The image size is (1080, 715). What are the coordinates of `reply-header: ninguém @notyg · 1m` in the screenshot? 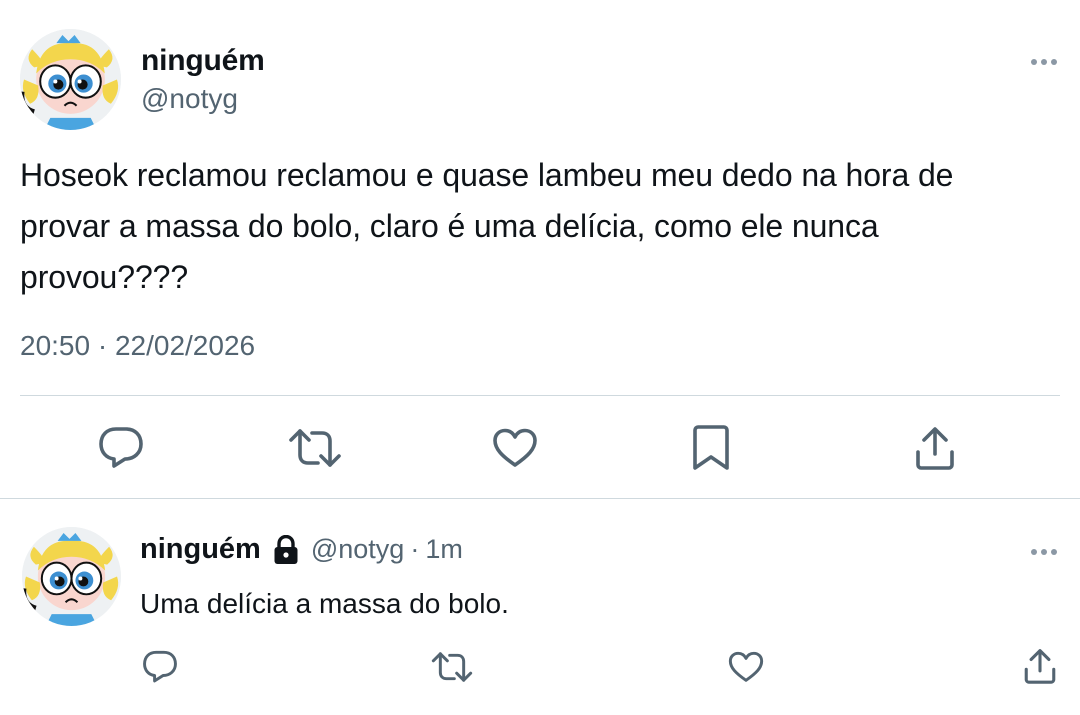 It's located at (301, 549).